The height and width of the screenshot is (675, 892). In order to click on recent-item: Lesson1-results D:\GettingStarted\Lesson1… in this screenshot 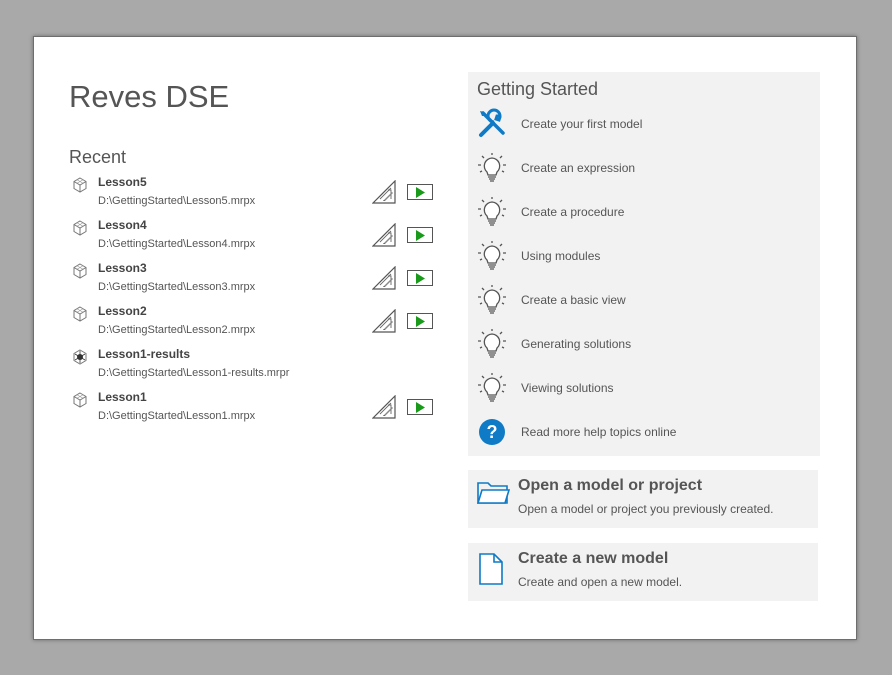, I will do `click(257, 367)`.